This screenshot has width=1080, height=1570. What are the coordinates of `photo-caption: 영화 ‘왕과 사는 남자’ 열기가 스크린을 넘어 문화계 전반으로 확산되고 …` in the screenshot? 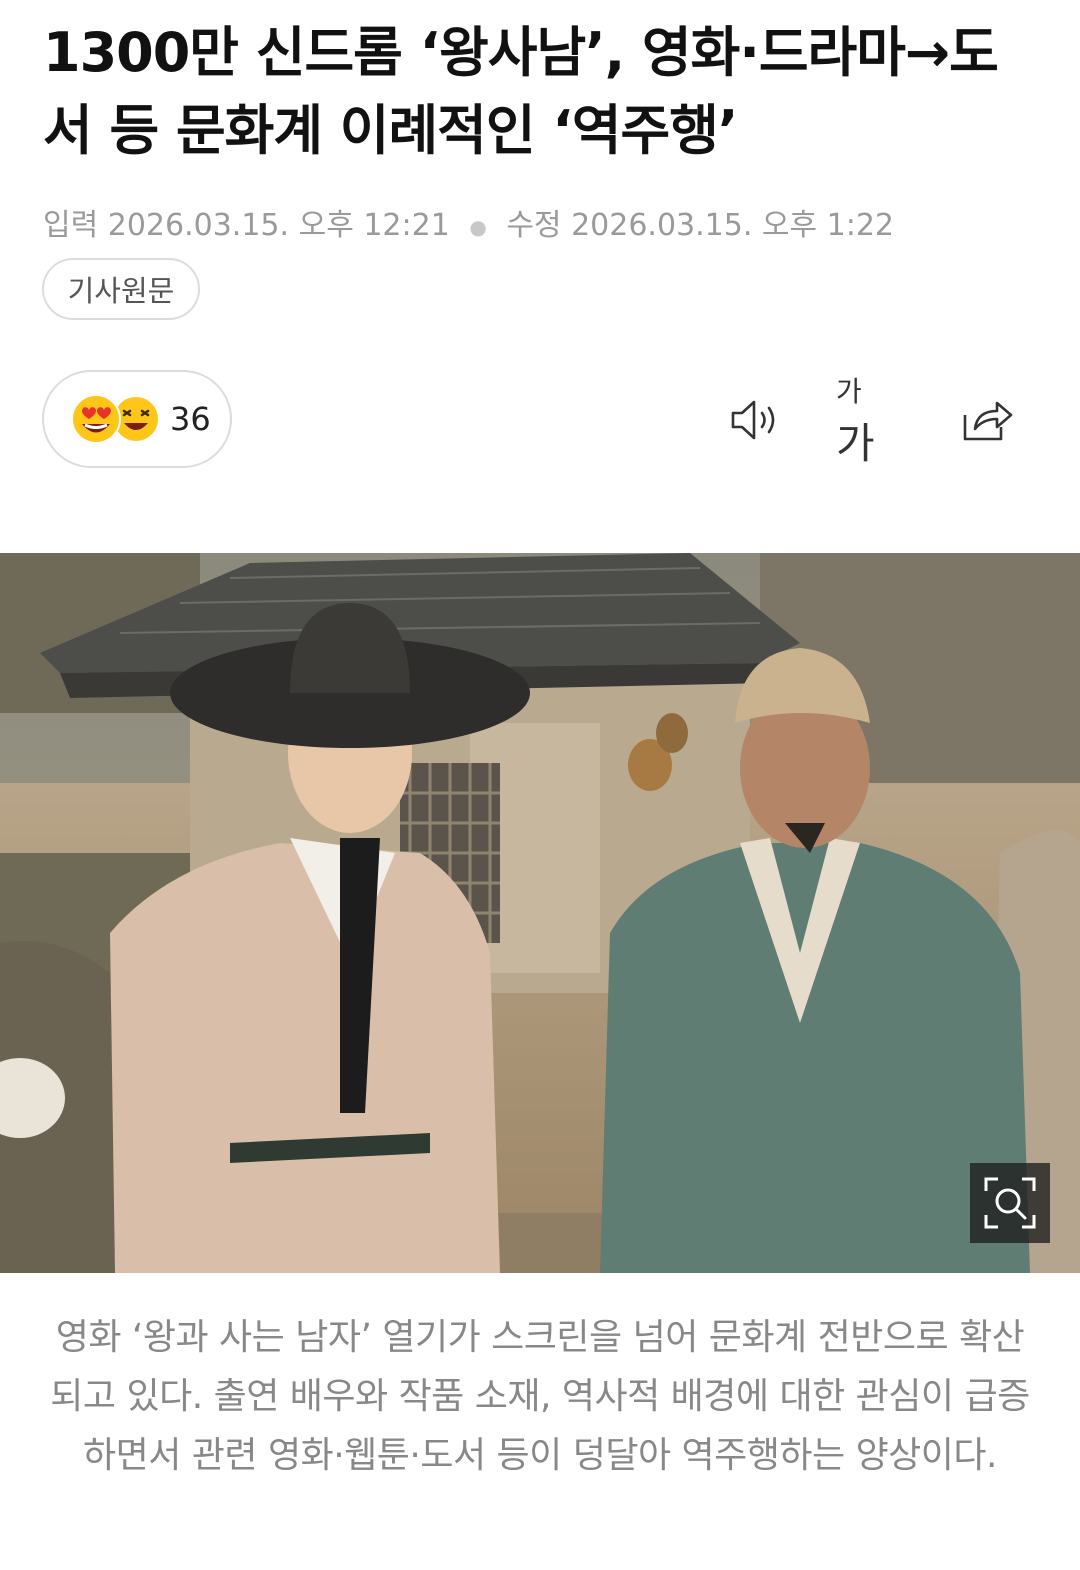 It's located at (540, 1396).